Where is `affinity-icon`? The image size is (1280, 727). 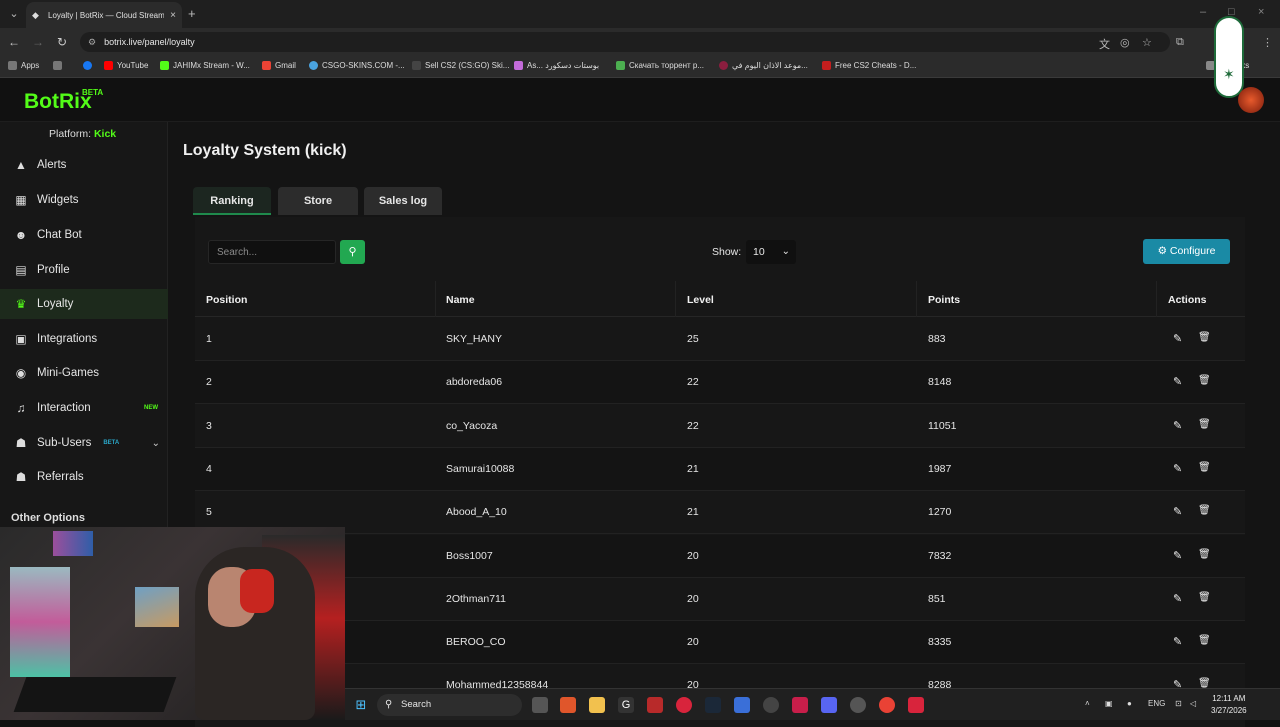 affinity-icon is located at coordinates (800, 705).